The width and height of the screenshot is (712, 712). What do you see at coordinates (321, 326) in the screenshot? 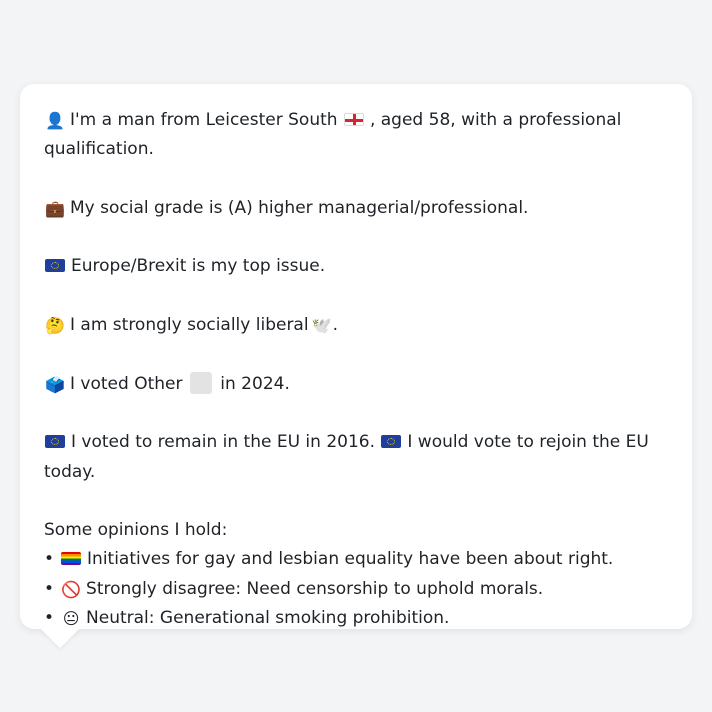
I see `dove-icon: 🕊️` at bounding box center [321, 326].